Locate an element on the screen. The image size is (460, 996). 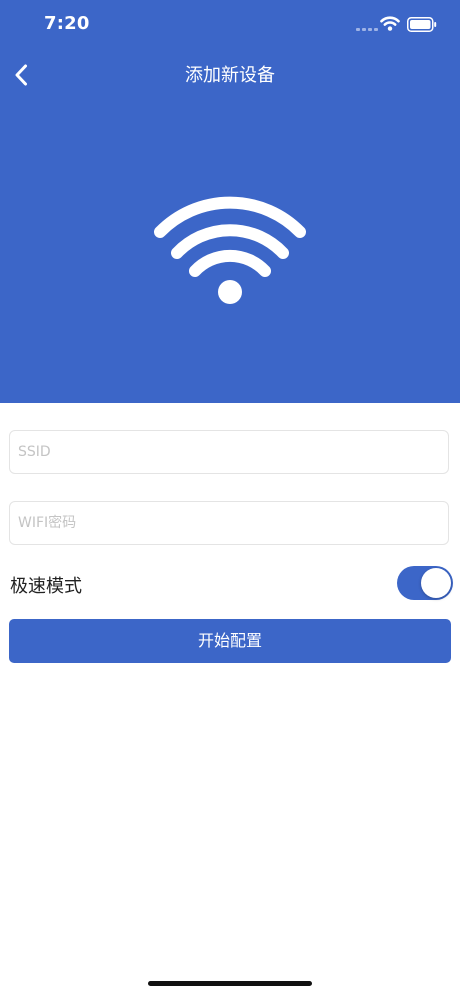
status-bar: 7:20 is located at coordinates (230, 25).